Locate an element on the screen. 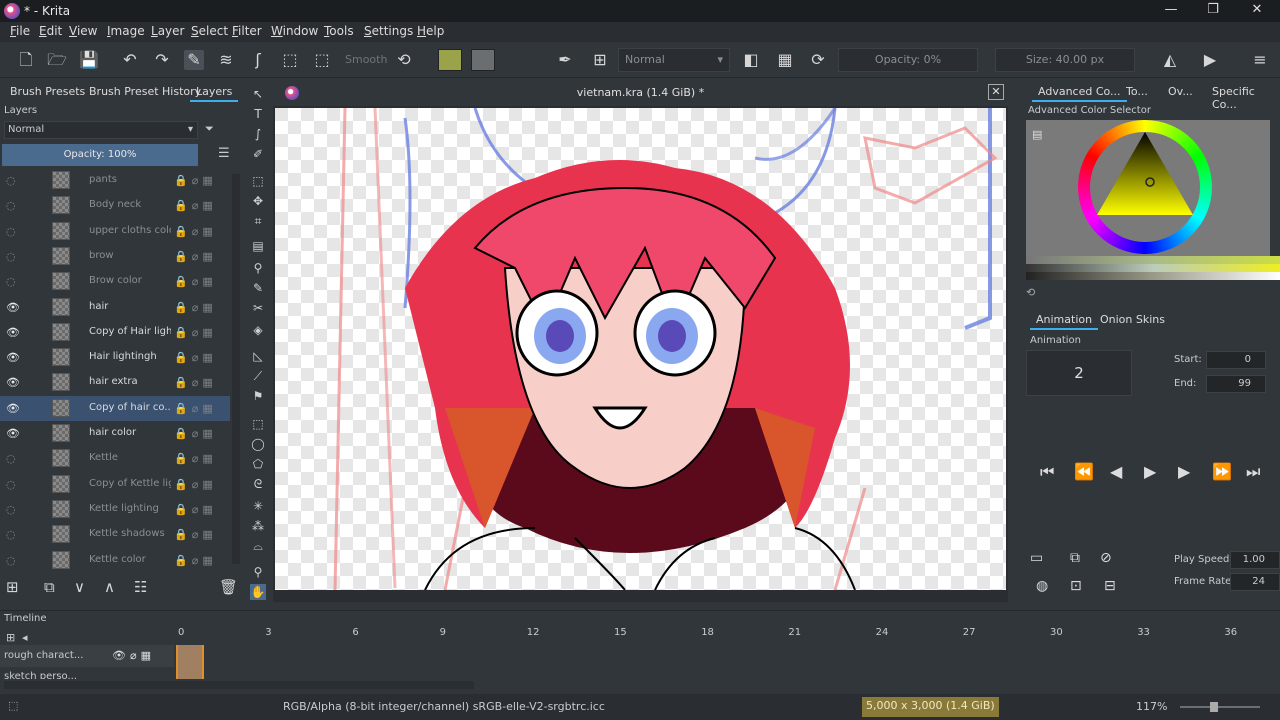 This screenshot has height=720, width=1280. selection-mode-icon: ⬚ is located at coordinates (13, 705).